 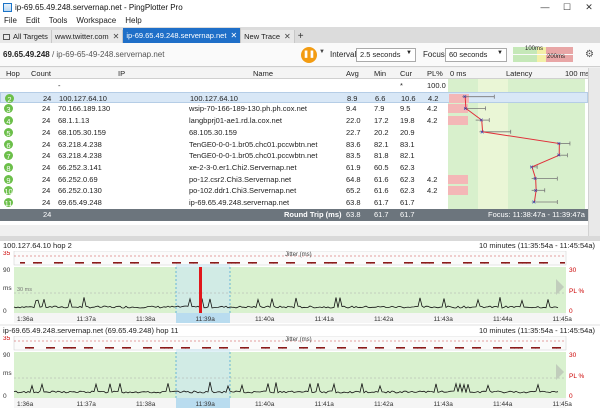 I want to click on menu-help: Help, so click(x=133, y=20).